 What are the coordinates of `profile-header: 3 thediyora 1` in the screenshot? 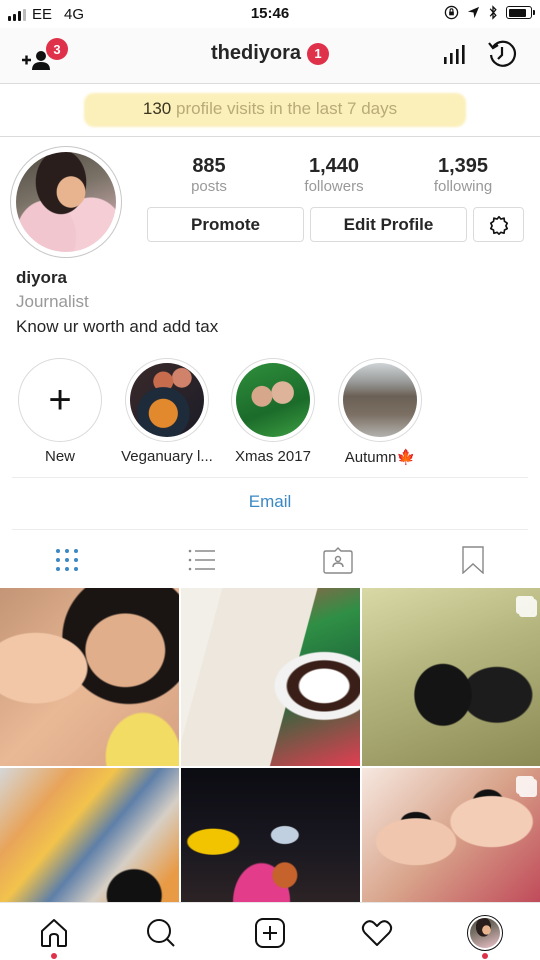 It's located at (270, 56).